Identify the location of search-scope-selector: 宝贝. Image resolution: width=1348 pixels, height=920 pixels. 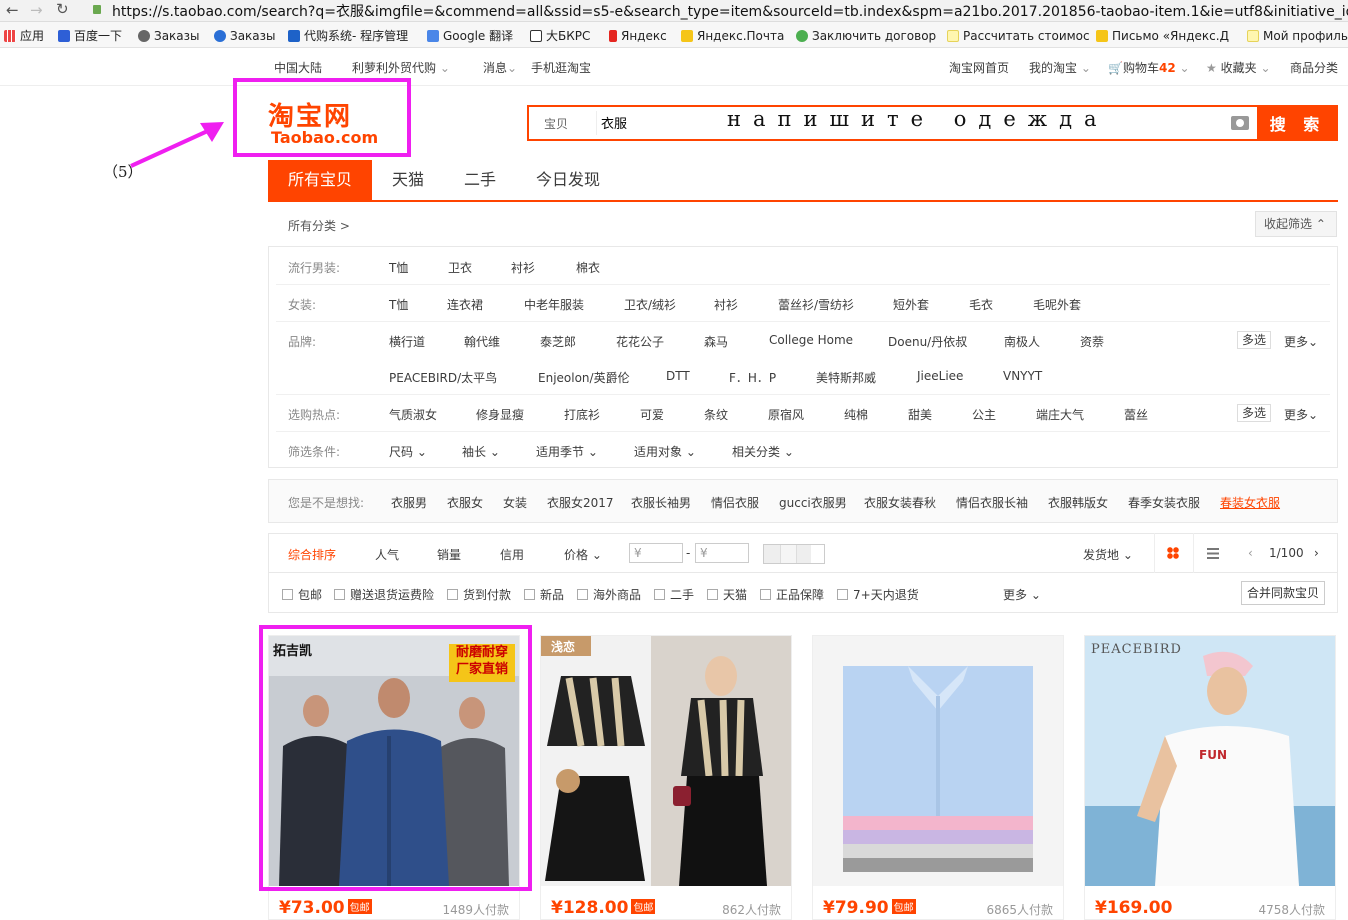
(556, 123).